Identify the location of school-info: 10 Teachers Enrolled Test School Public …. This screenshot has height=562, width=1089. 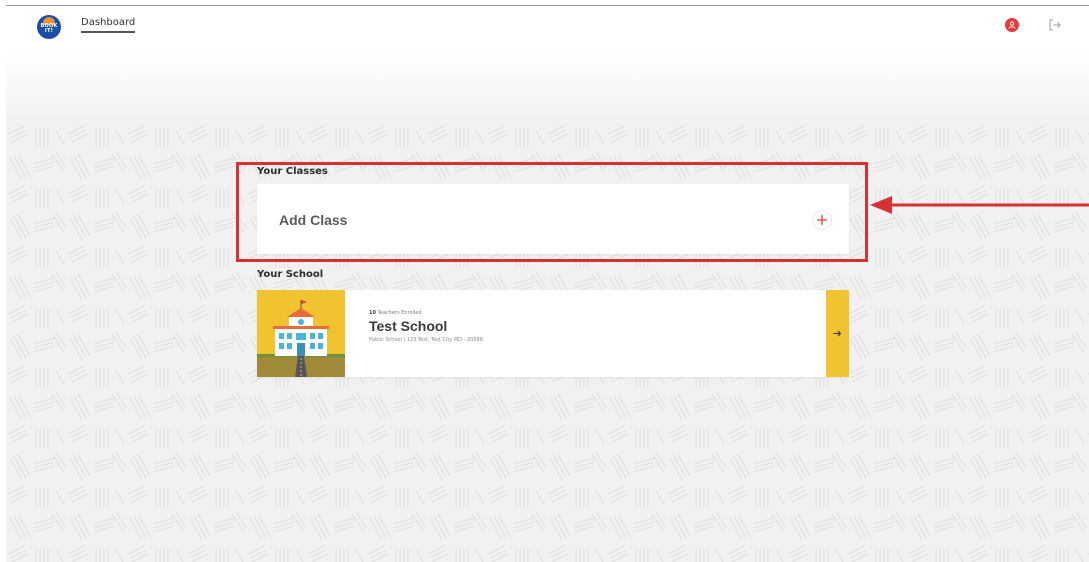
(426, 326).